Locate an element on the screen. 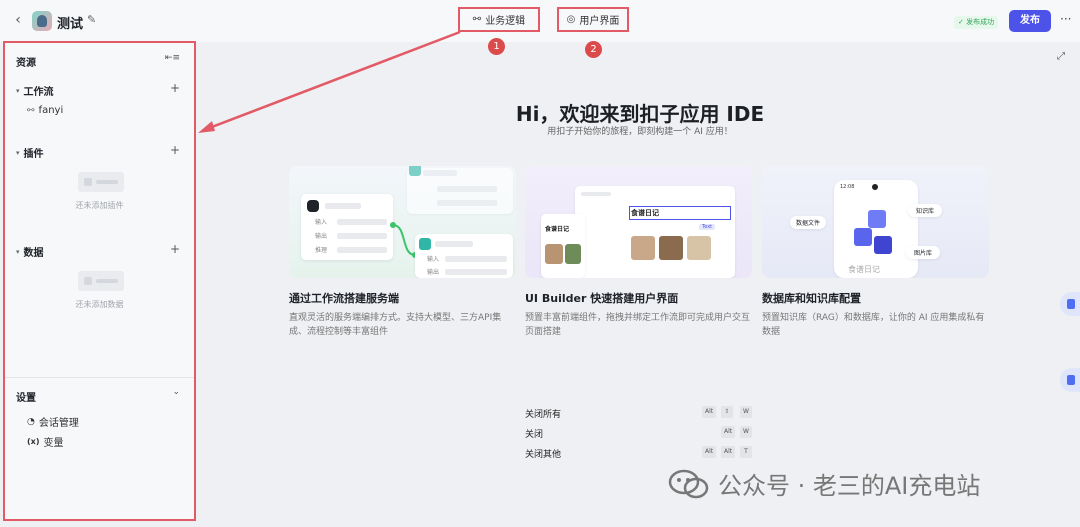  card-description: 预置丰富前端组件，拖拽并绑定工作流即可完成用户交互页面搭建 is located at coordinates (638, 325).